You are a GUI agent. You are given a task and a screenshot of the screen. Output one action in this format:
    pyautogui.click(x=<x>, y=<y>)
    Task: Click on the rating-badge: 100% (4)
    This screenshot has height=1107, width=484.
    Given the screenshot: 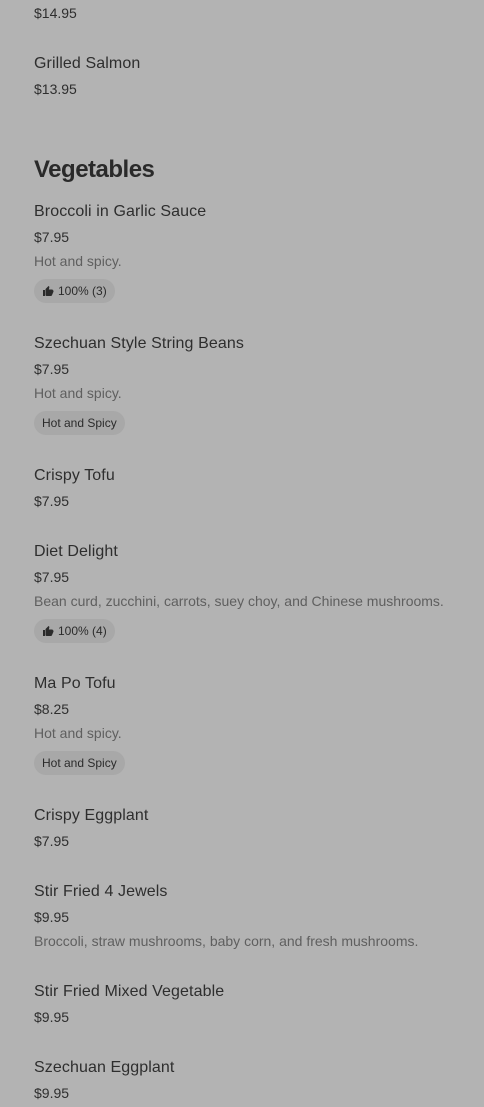 What is the action you would take?
    pyautogui.click(x=74, y=631)
    